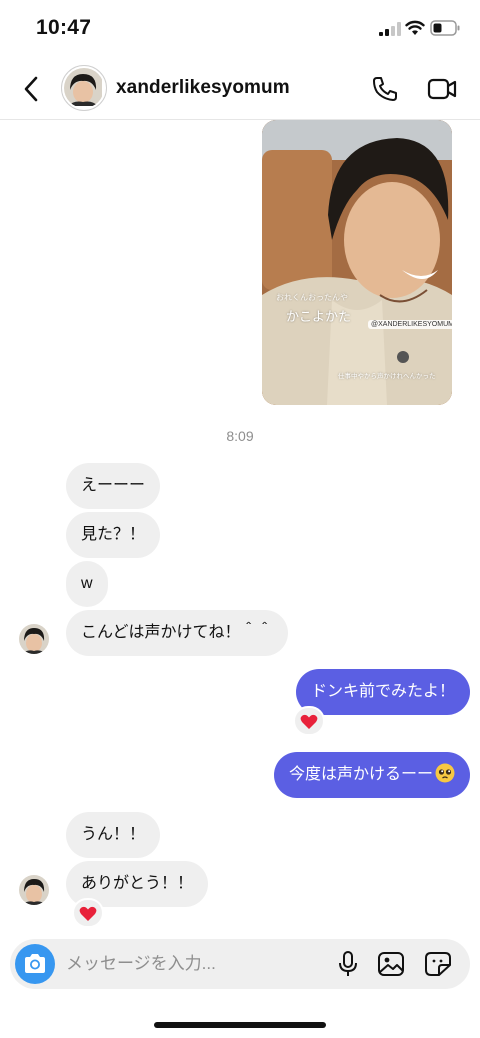 This screenshot has height=1038, width=480. Describe the element at coordinates (203, 88) in the screenshot. I see `chat-username: xanderlikesyomum` at that location.